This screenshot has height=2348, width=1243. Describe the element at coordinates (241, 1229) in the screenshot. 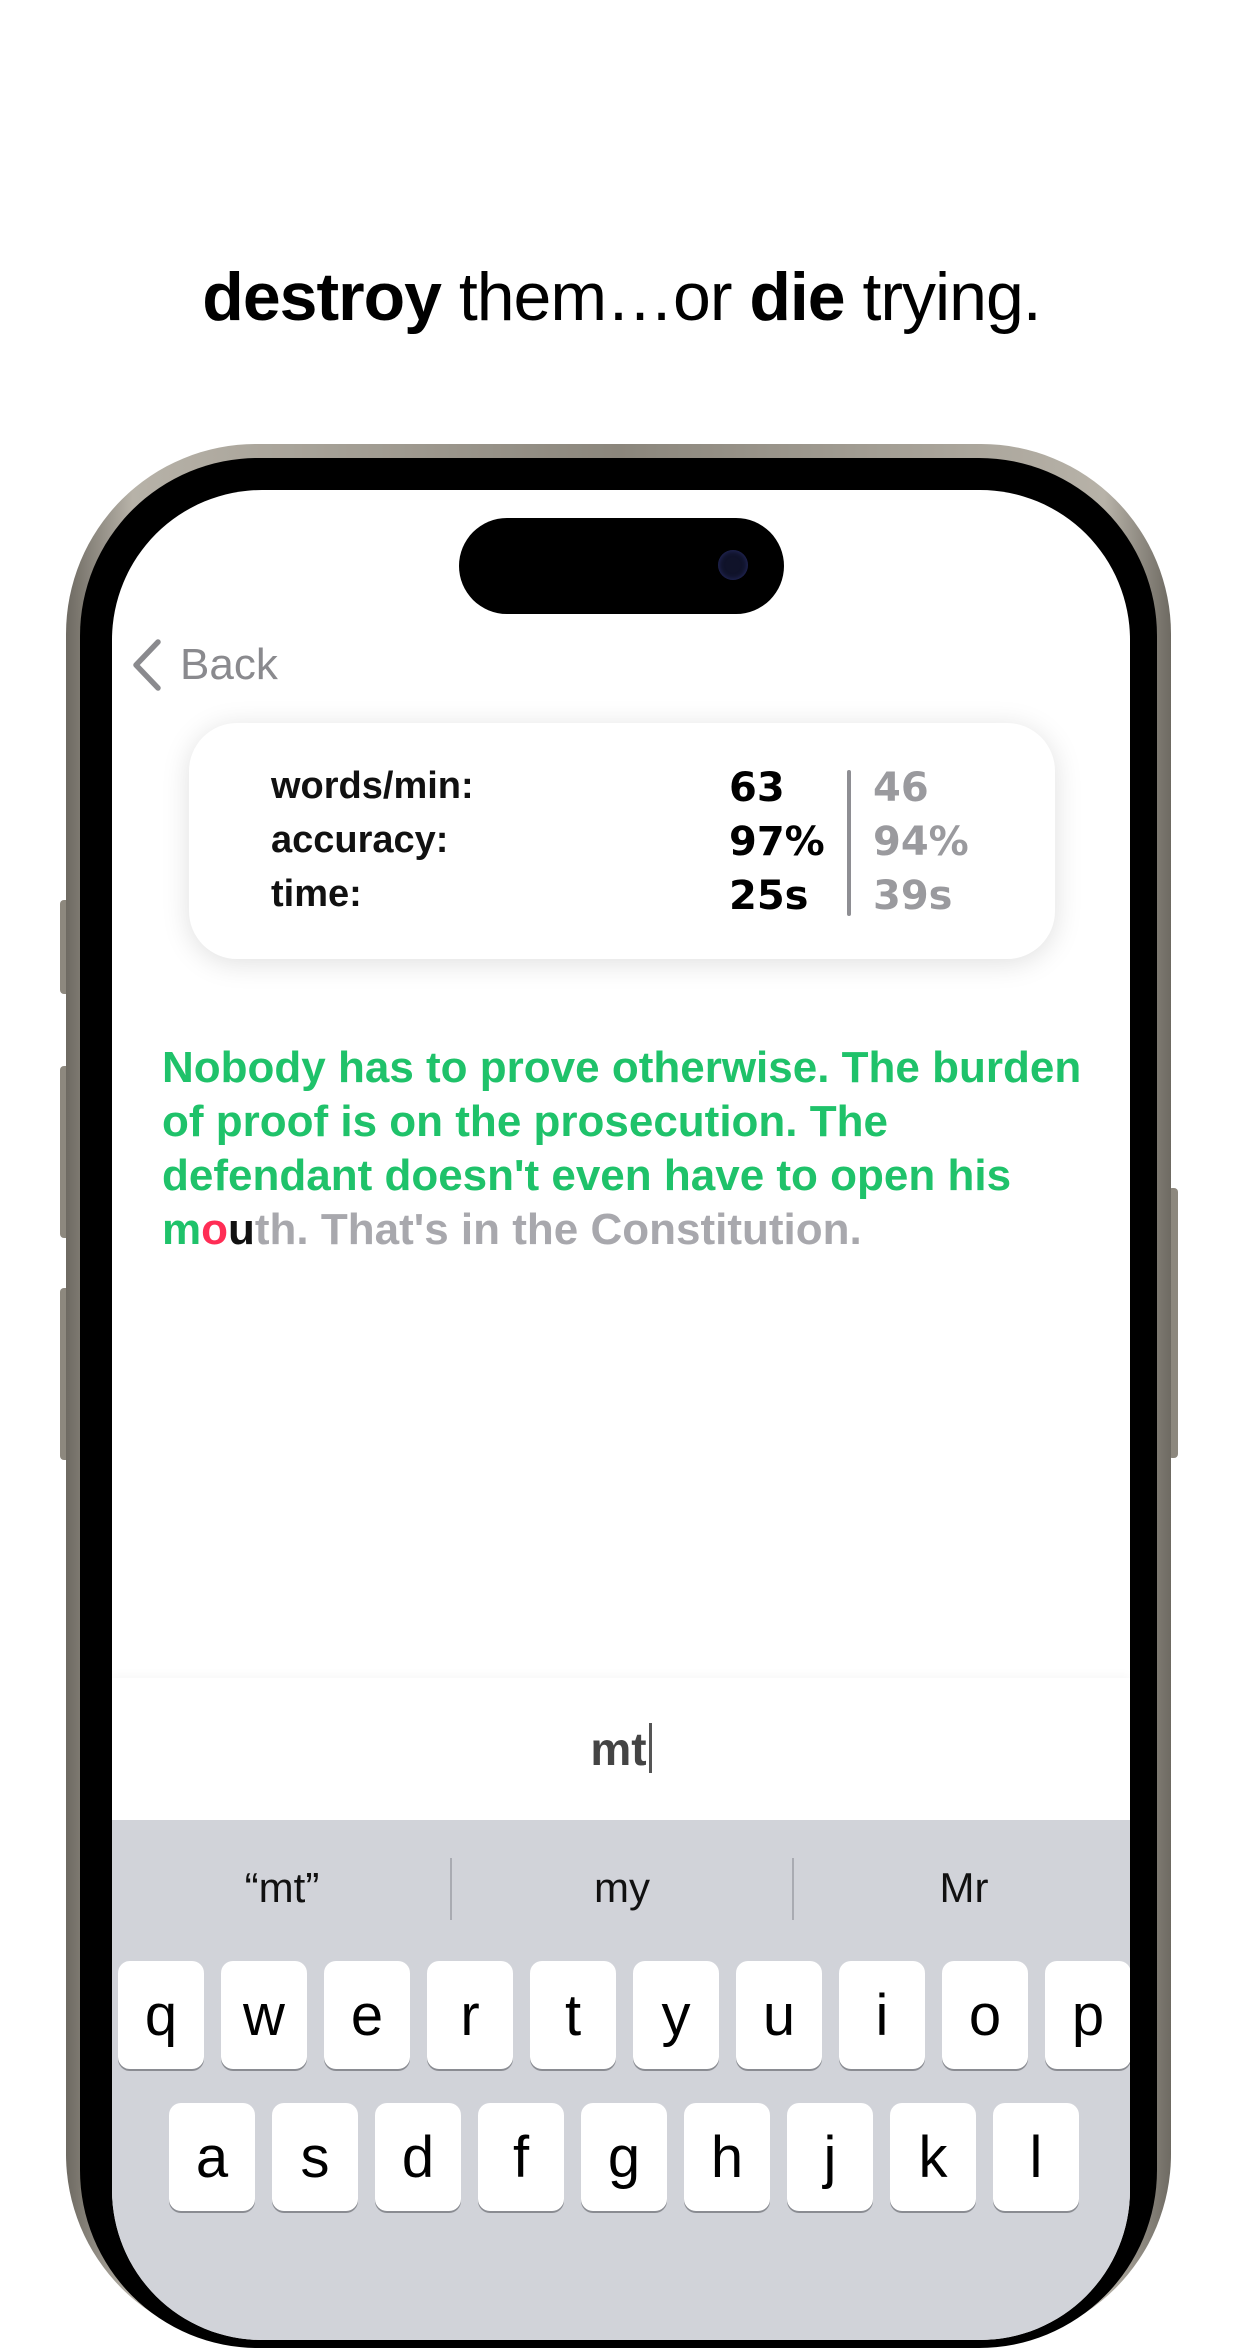

I see `passage-cursor-char: u` at that location.